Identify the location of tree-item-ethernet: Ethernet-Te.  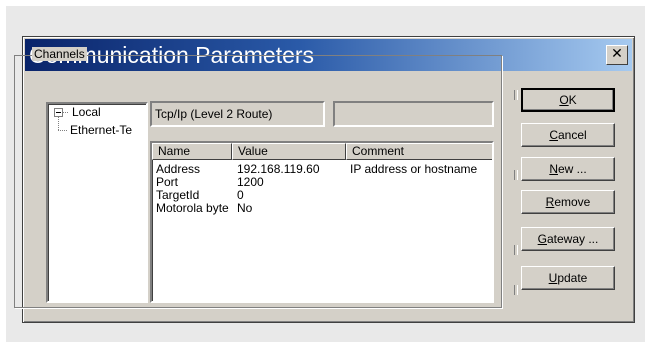
(101, 130).